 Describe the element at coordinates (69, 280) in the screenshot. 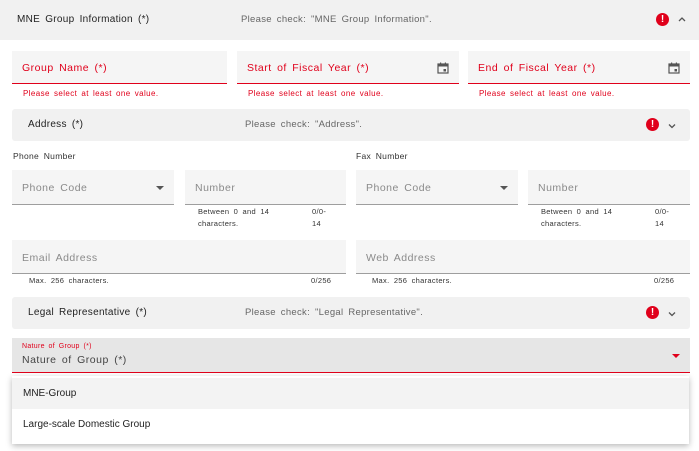

I see `email-address-hint: Max. 256 characters.` at that location.